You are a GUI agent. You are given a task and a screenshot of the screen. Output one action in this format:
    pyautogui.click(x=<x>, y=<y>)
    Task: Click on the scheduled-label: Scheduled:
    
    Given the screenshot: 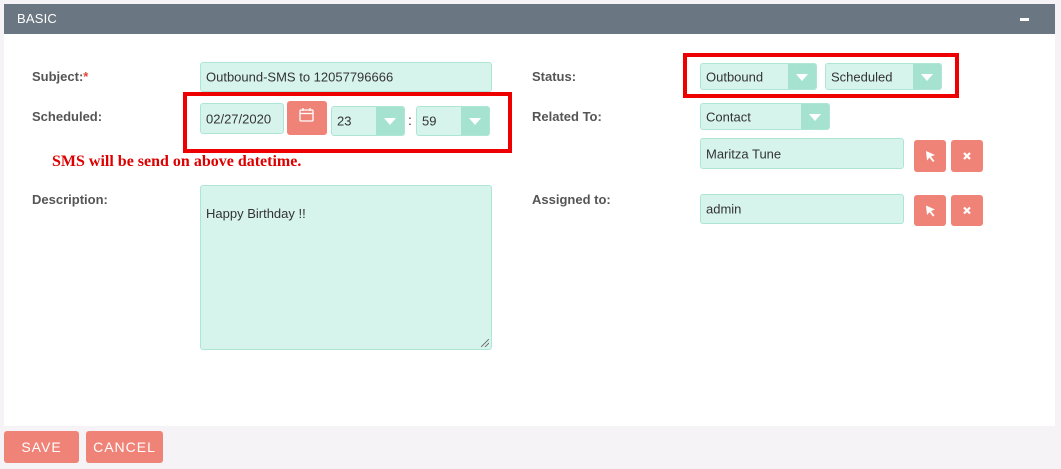 What is the action you would take?
    pyautogui.click(x=67, y=116)
    